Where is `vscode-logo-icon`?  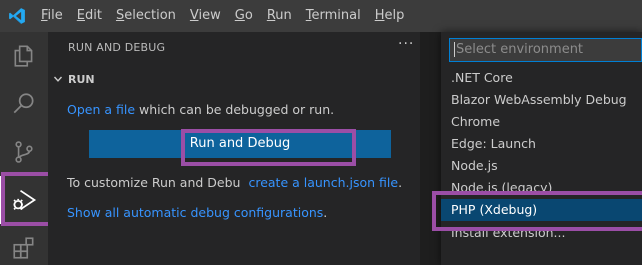
vscode-logo-icon is located at coordinates (17, 16).